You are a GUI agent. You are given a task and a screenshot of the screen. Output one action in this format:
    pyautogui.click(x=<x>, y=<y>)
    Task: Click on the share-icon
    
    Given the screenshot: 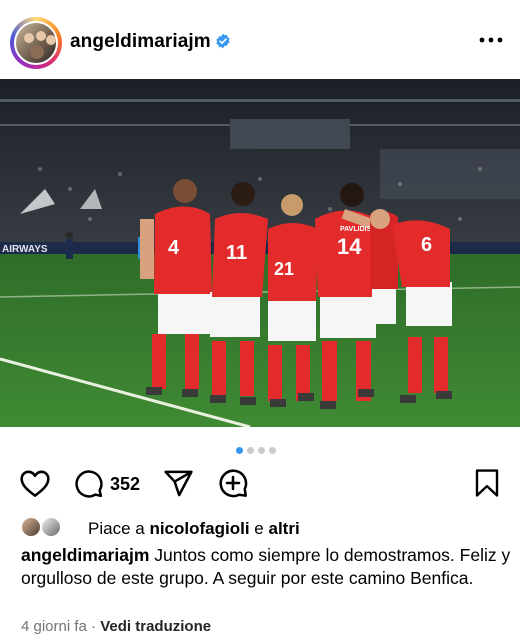 What is the action you would take?
    pyautogui.click(x=178, y=483)
    